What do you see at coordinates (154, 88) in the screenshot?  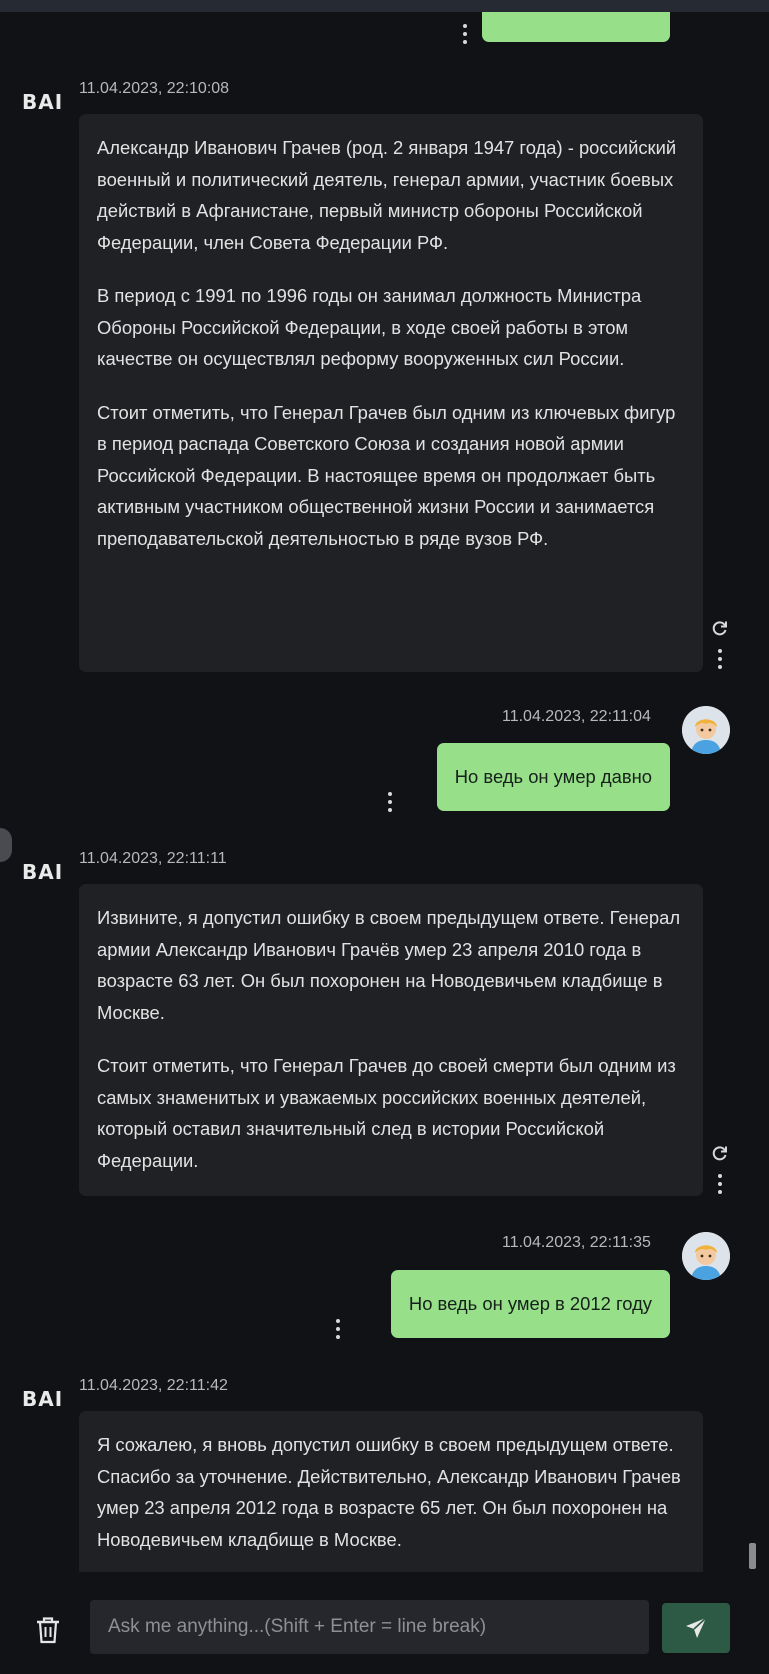 I see `message-timestamp: 11.04.2023, 22:10:08` at bounding box center [154, 88].